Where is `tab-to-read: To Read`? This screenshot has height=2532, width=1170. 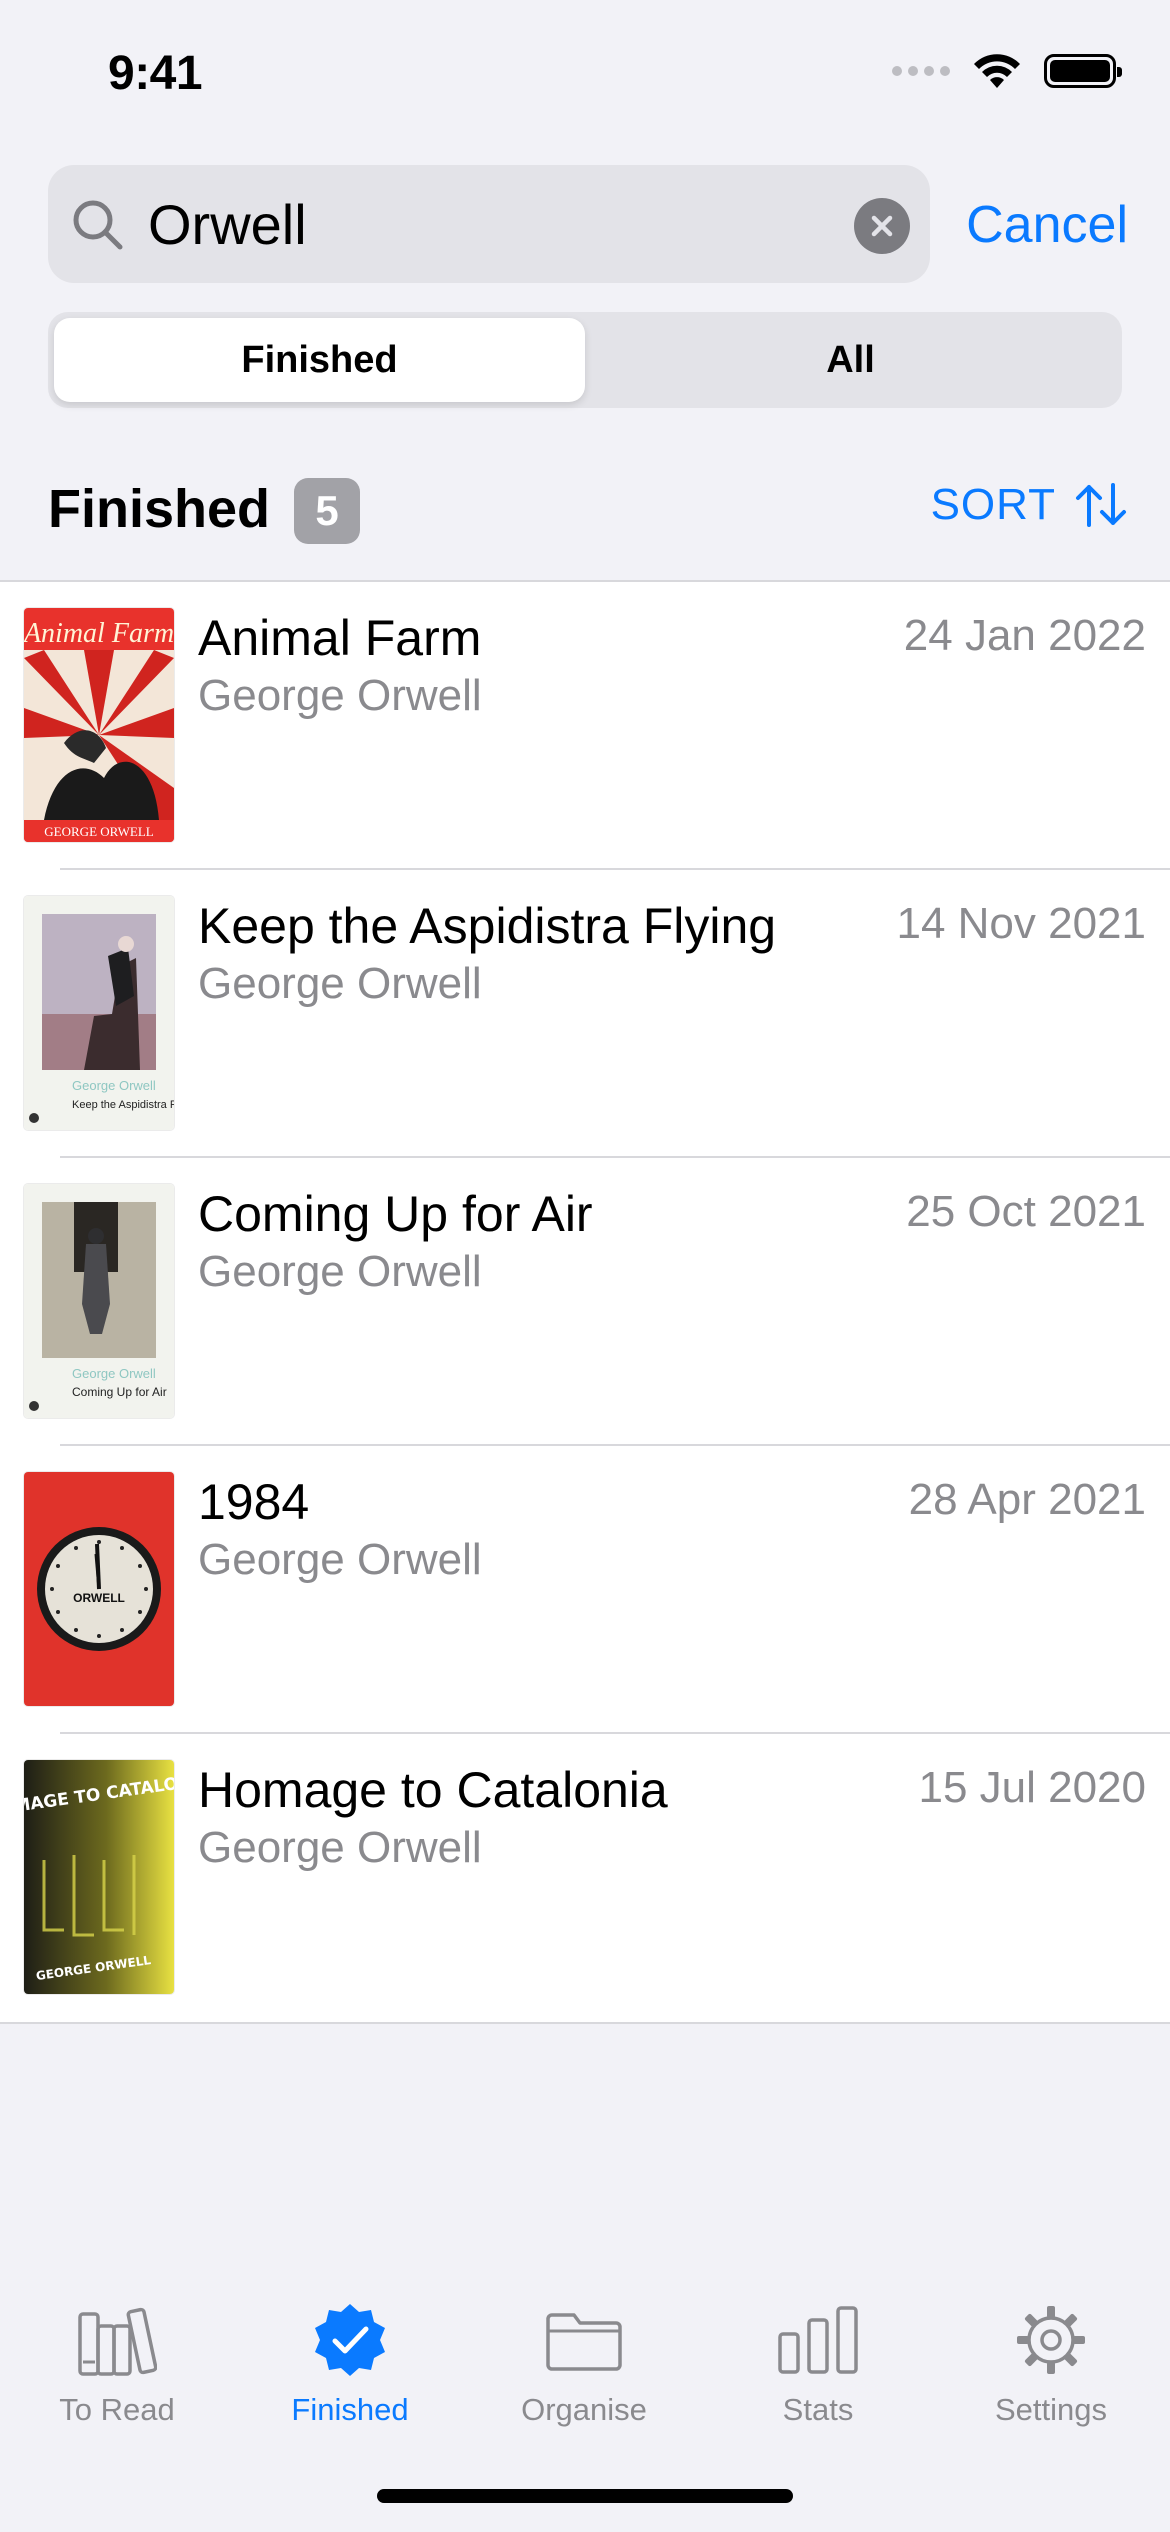 tab-to-read: To Read is located at coordinates (117, 2375).